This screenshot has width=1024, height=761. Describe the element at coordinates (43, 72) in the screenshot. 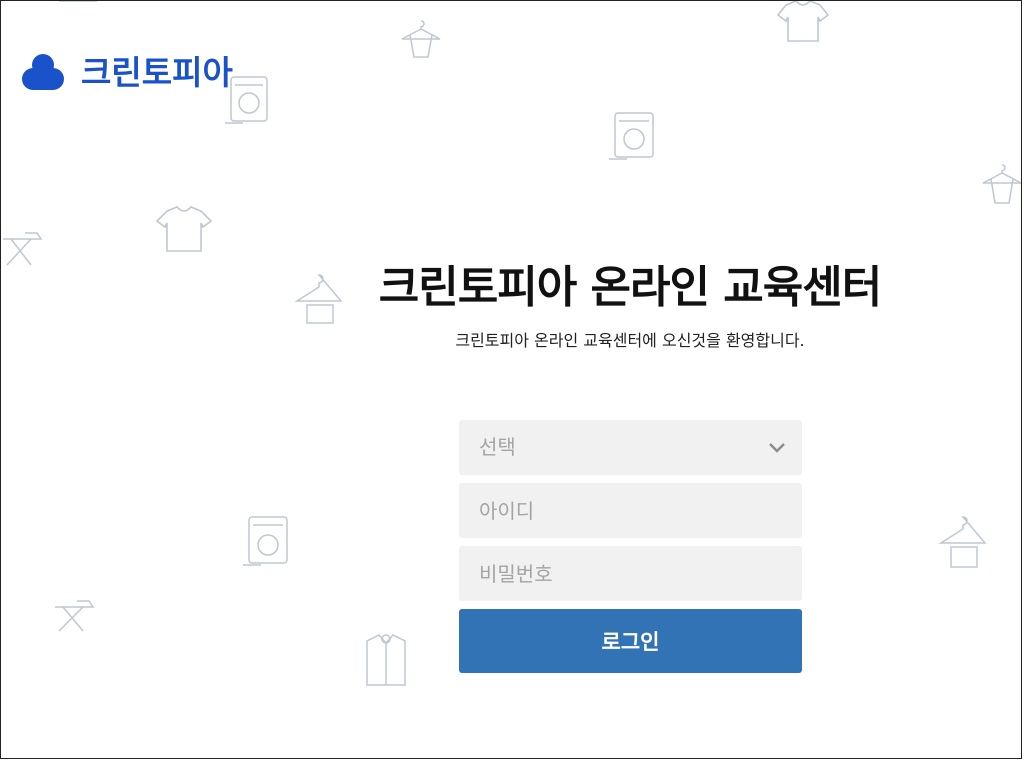

I see `cloud-logo-icon` at that location.